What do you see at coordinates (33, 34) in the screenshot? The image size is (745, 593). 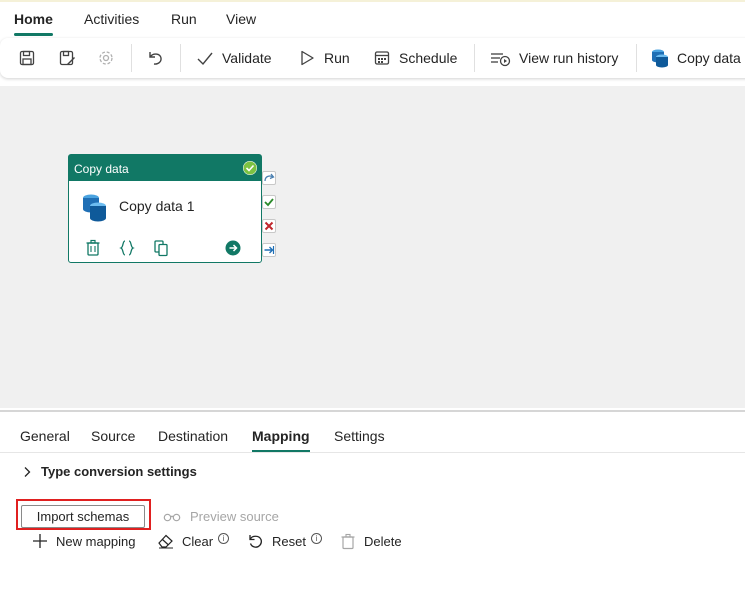 I see `active-tab-indicator` at bounding box center [33, 34].